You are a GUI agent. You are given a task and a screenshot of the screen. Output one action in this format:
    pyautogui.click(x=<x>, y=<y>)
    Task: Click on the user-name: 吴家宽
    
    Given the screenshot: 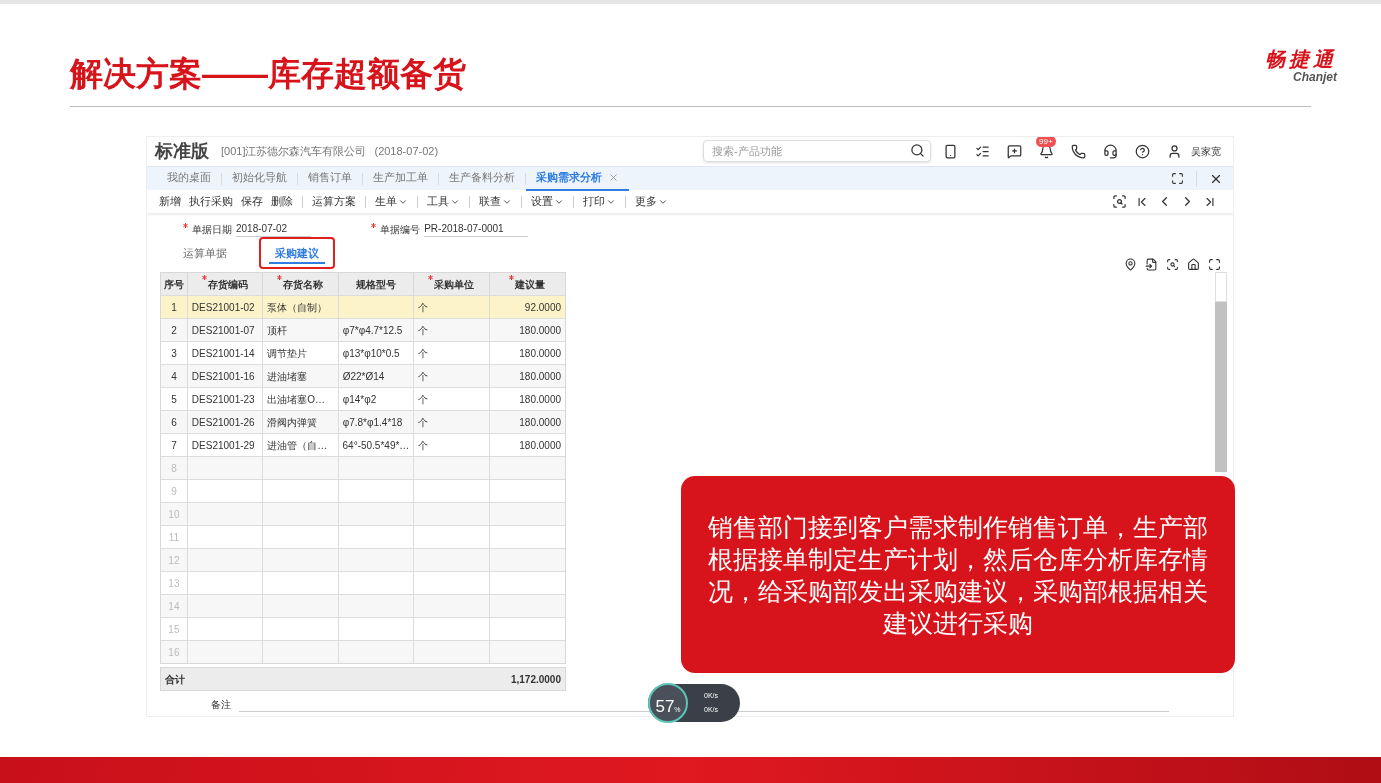 What is the action you would take?
    pyautogui.click(x=1206, y=151)
    